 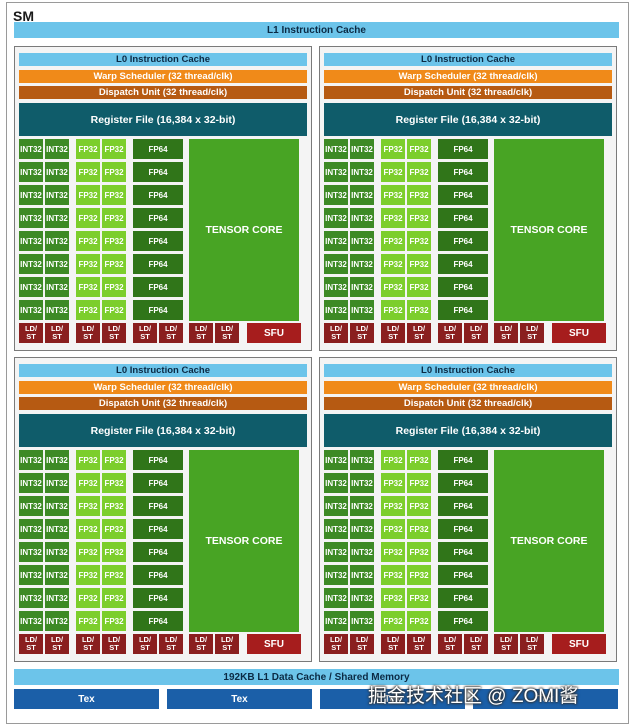 What do you see at coordinates (244, 541) in the screenshot?
I see `tensor-core: TENSOR CORE` at bounding box center [244, 541].